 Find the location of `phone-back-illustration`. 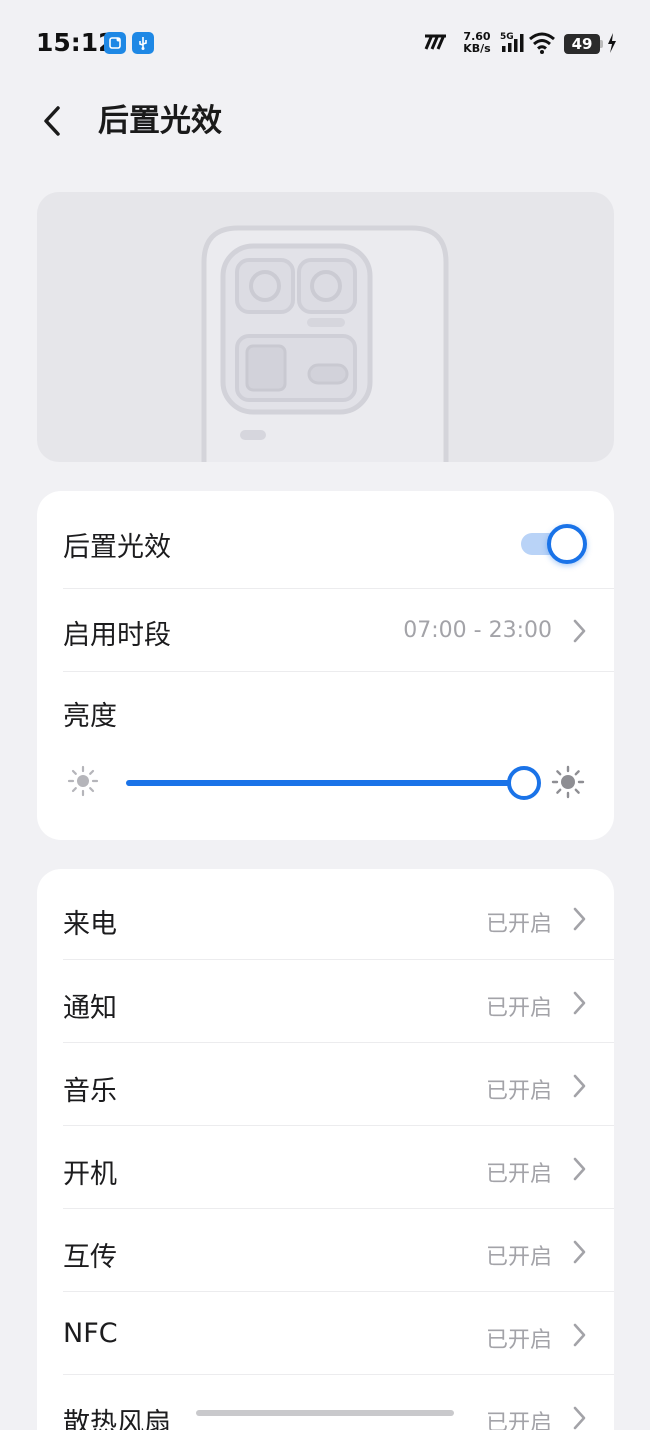

phone-back-illustration is located at coordinates (325, 343).